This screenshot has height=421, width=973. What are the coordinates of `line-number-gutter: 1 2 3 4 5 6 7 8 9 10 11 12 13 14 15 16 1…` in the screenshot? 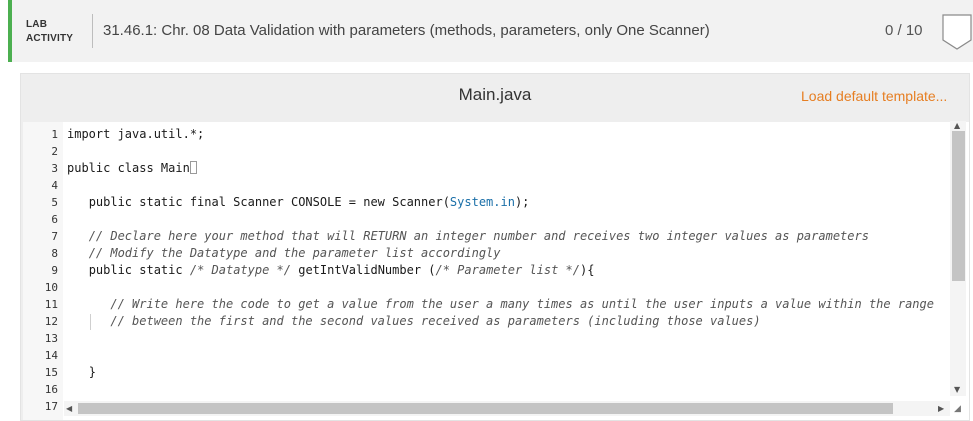 It's located at (43, 271).